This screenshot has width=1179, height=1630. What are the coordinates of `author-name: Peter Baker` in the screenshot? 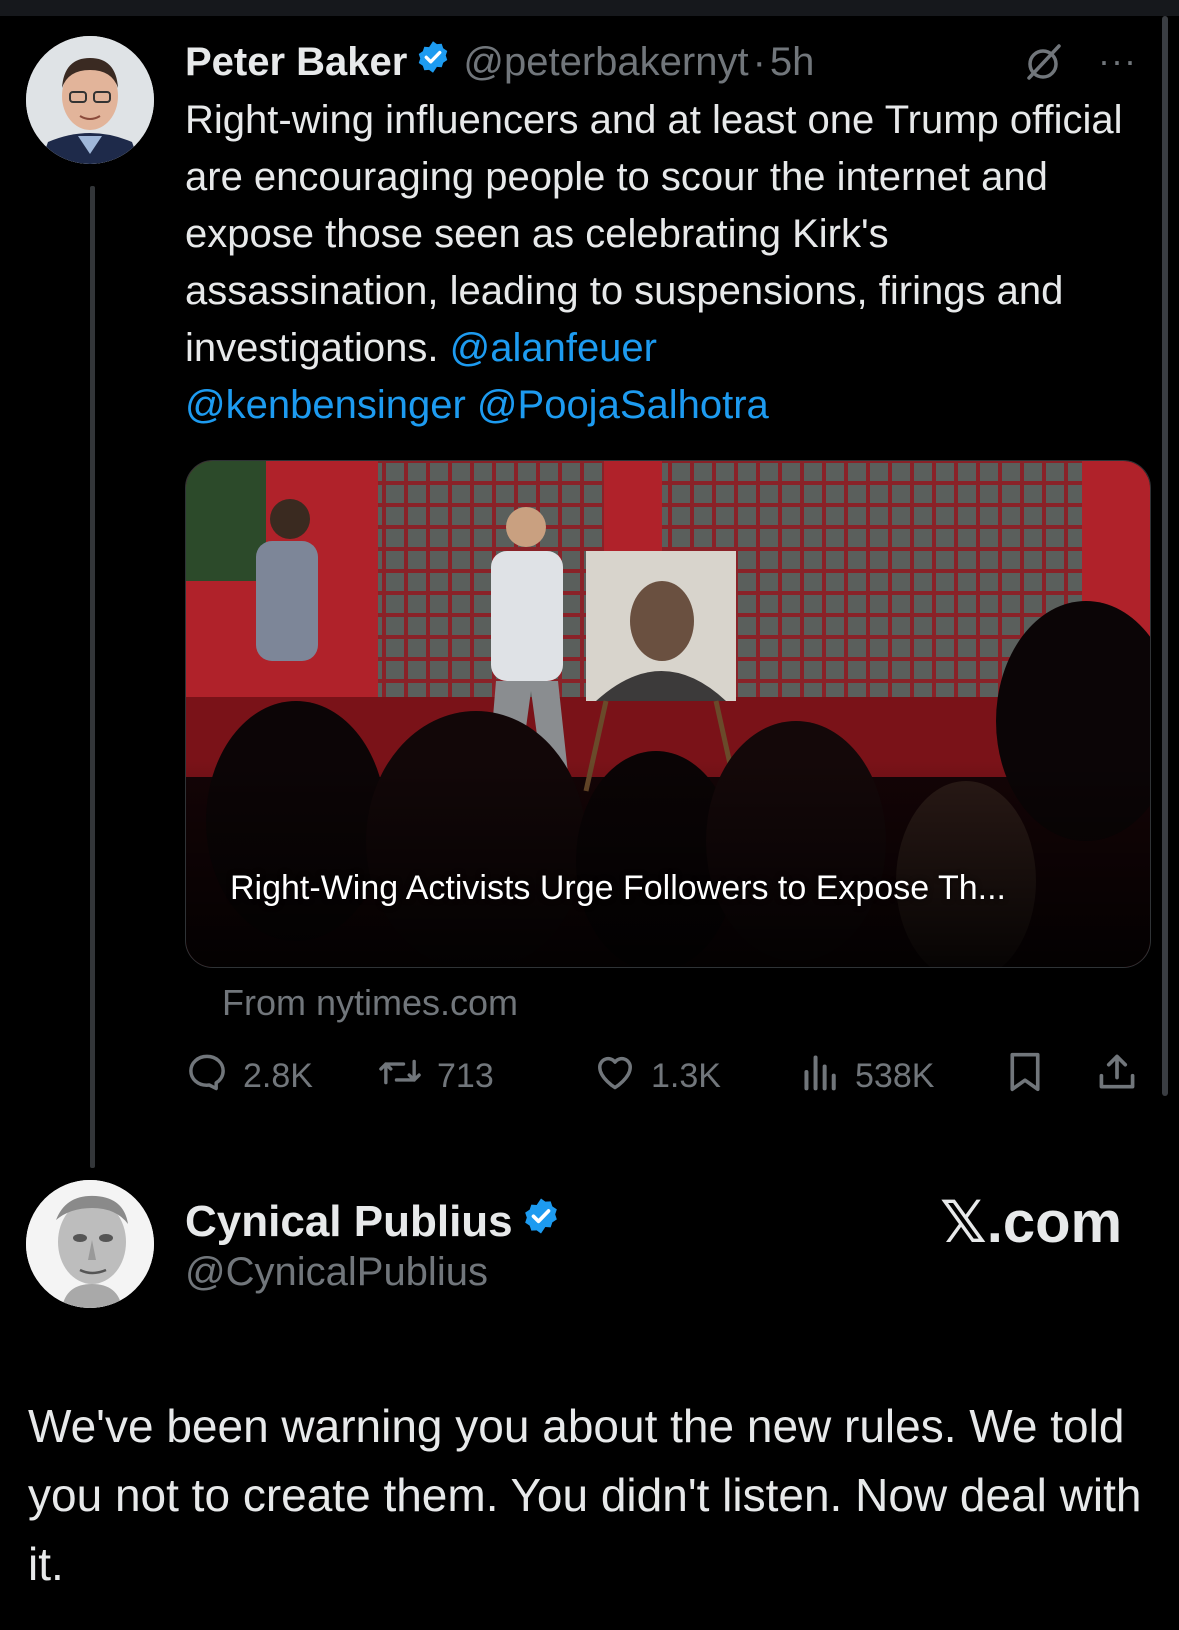 It's located at (296, 62).